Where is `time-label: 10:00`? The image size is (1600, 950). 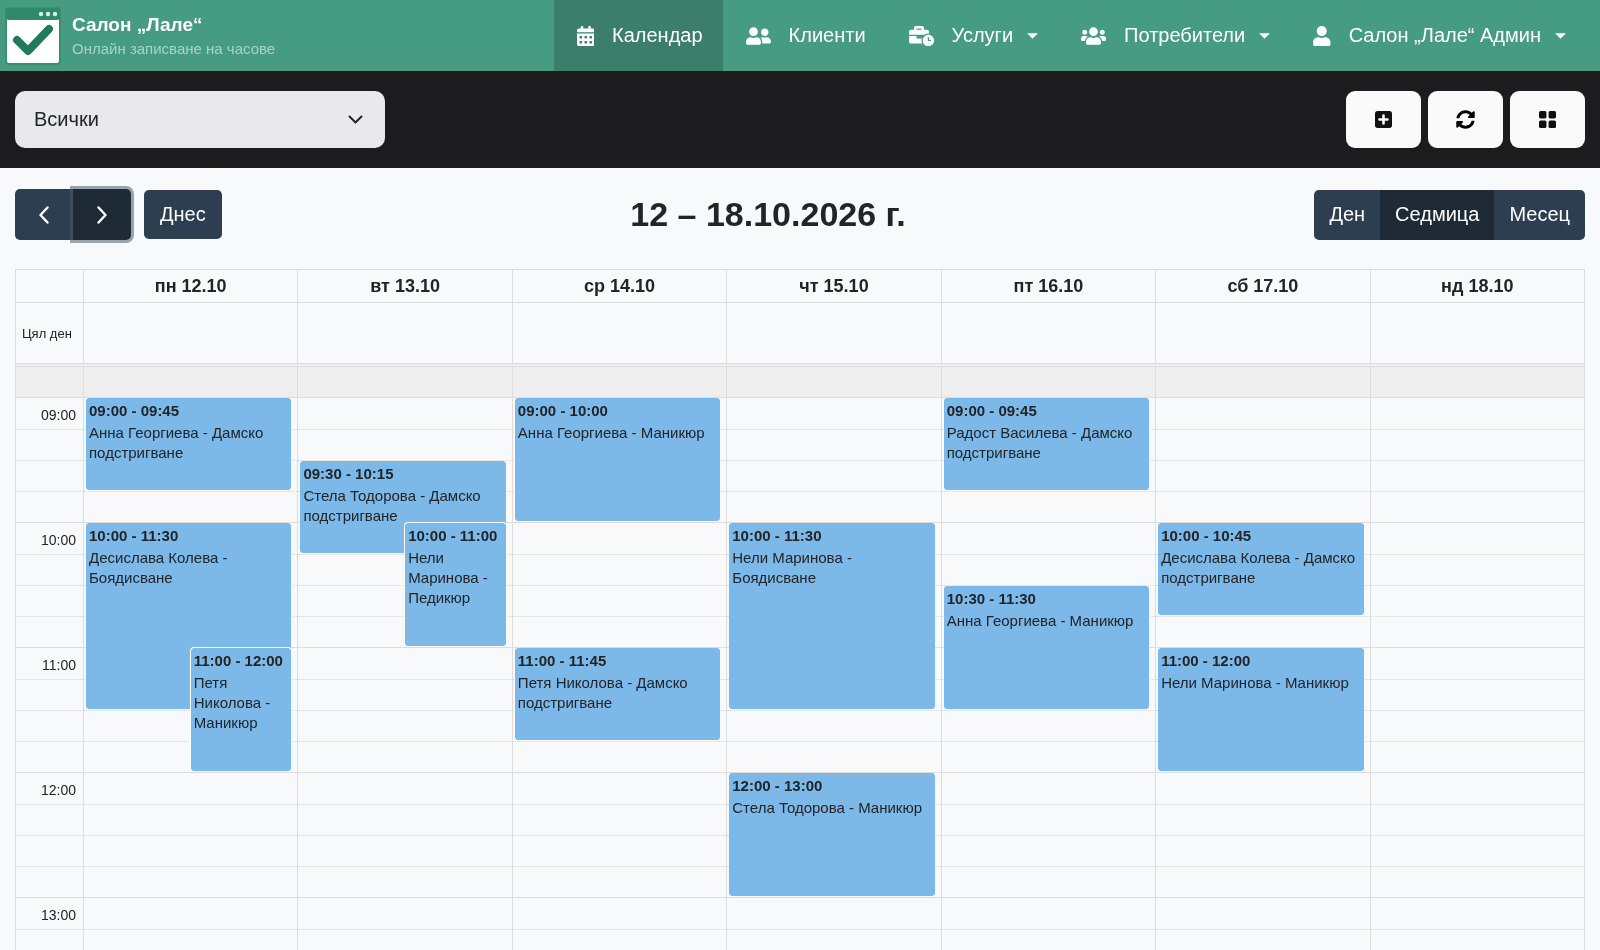
time-label: 10:00 is located at coordinates (58, 540).